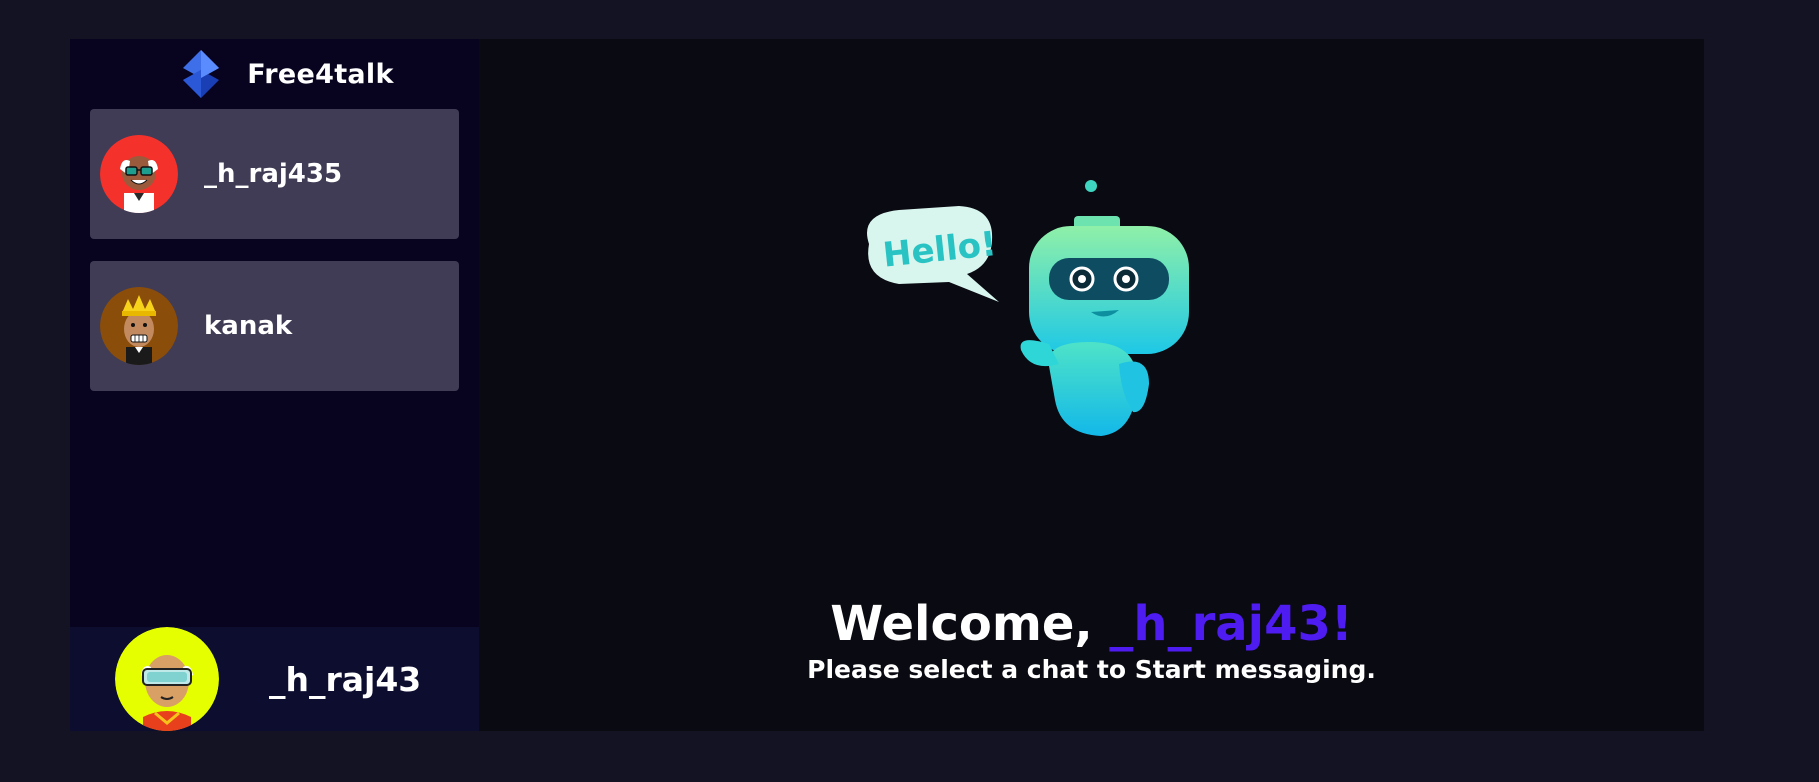  Describe the element at coordinates (248, 326) in the screenshot. I see `contact-name: kanak` at that location.